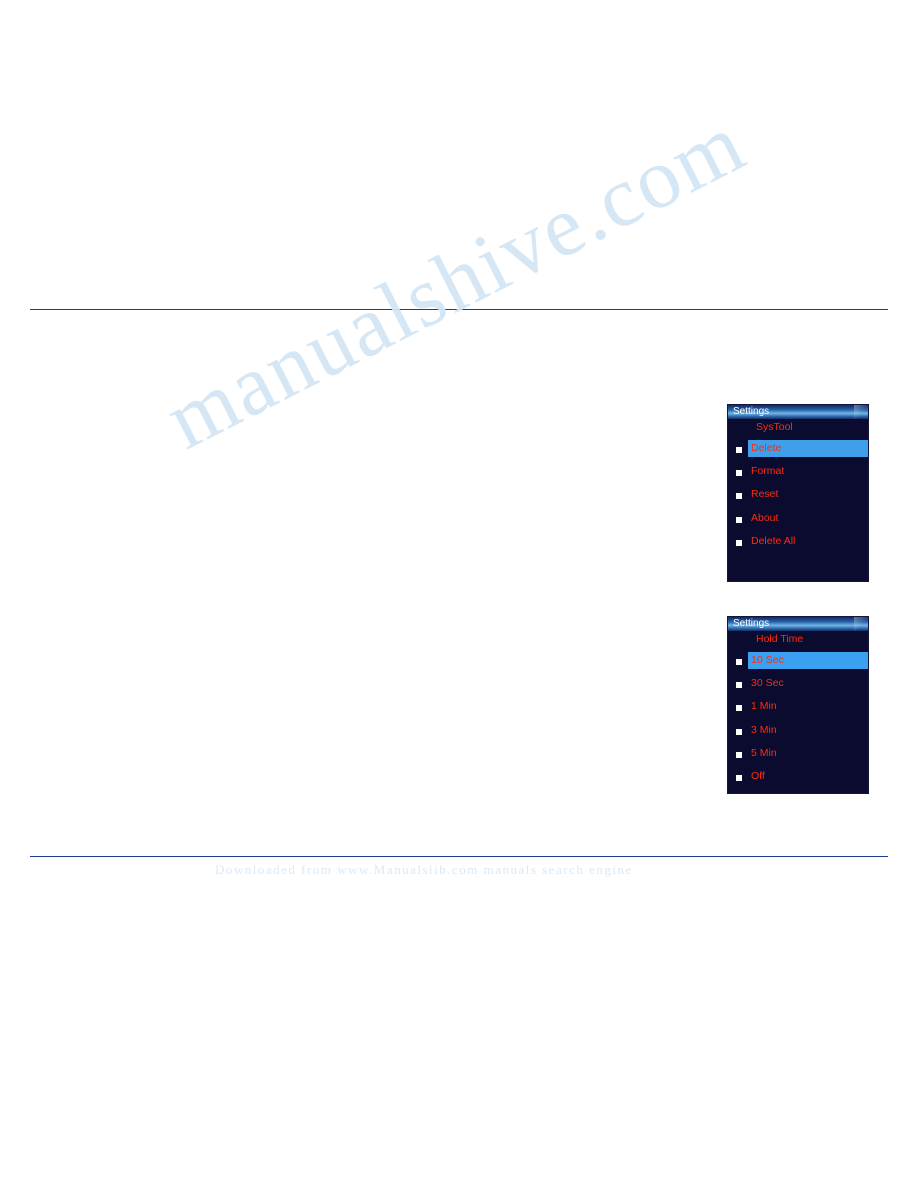 The image size is (918, 1188). Describe the element at coordinates (774, 427) in the screenshot. I see `menu-header-label: SysTool` at that location.